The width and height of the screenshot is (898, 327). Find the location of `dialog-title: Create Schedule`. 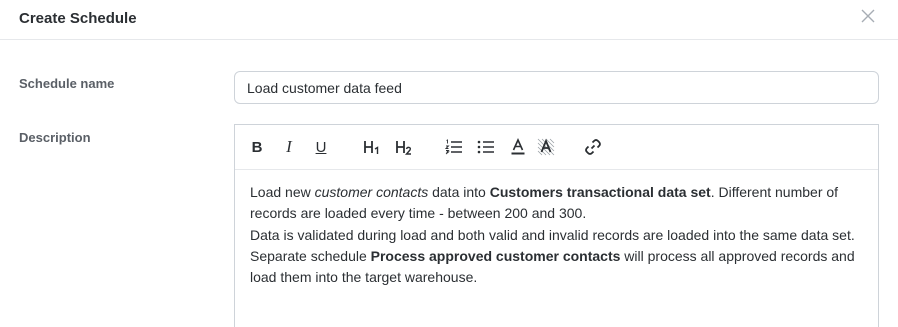

dialog-title: Create Schedule is located at coordinates (78, 18).